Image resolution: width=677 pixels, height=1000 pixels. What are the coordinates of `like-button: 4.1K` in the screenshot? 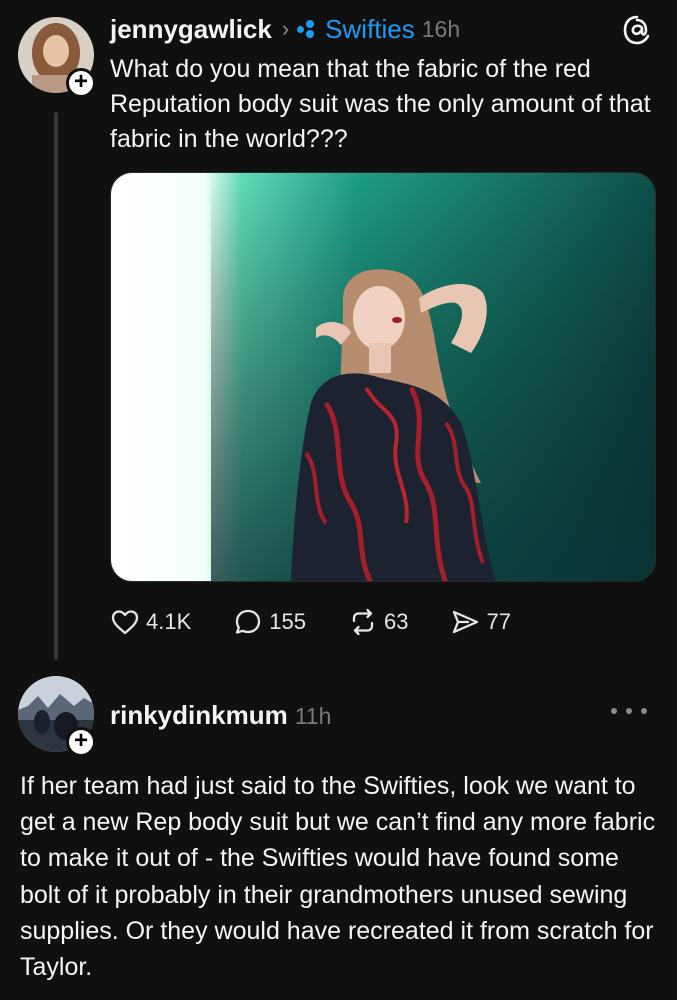 It's located at (150, 622).